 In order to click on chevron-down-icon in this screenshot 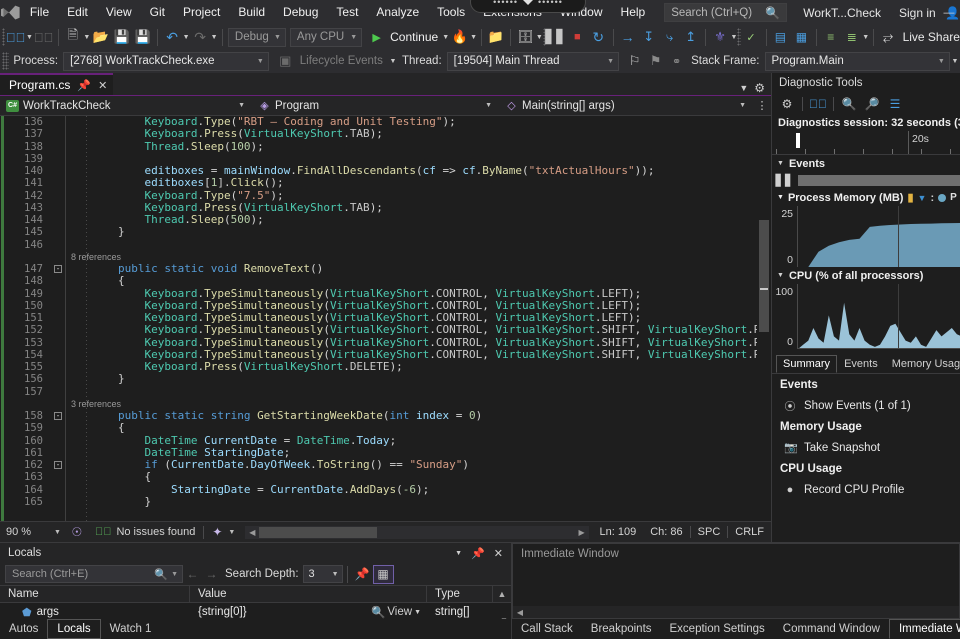, I will do `click(528, 2)`.